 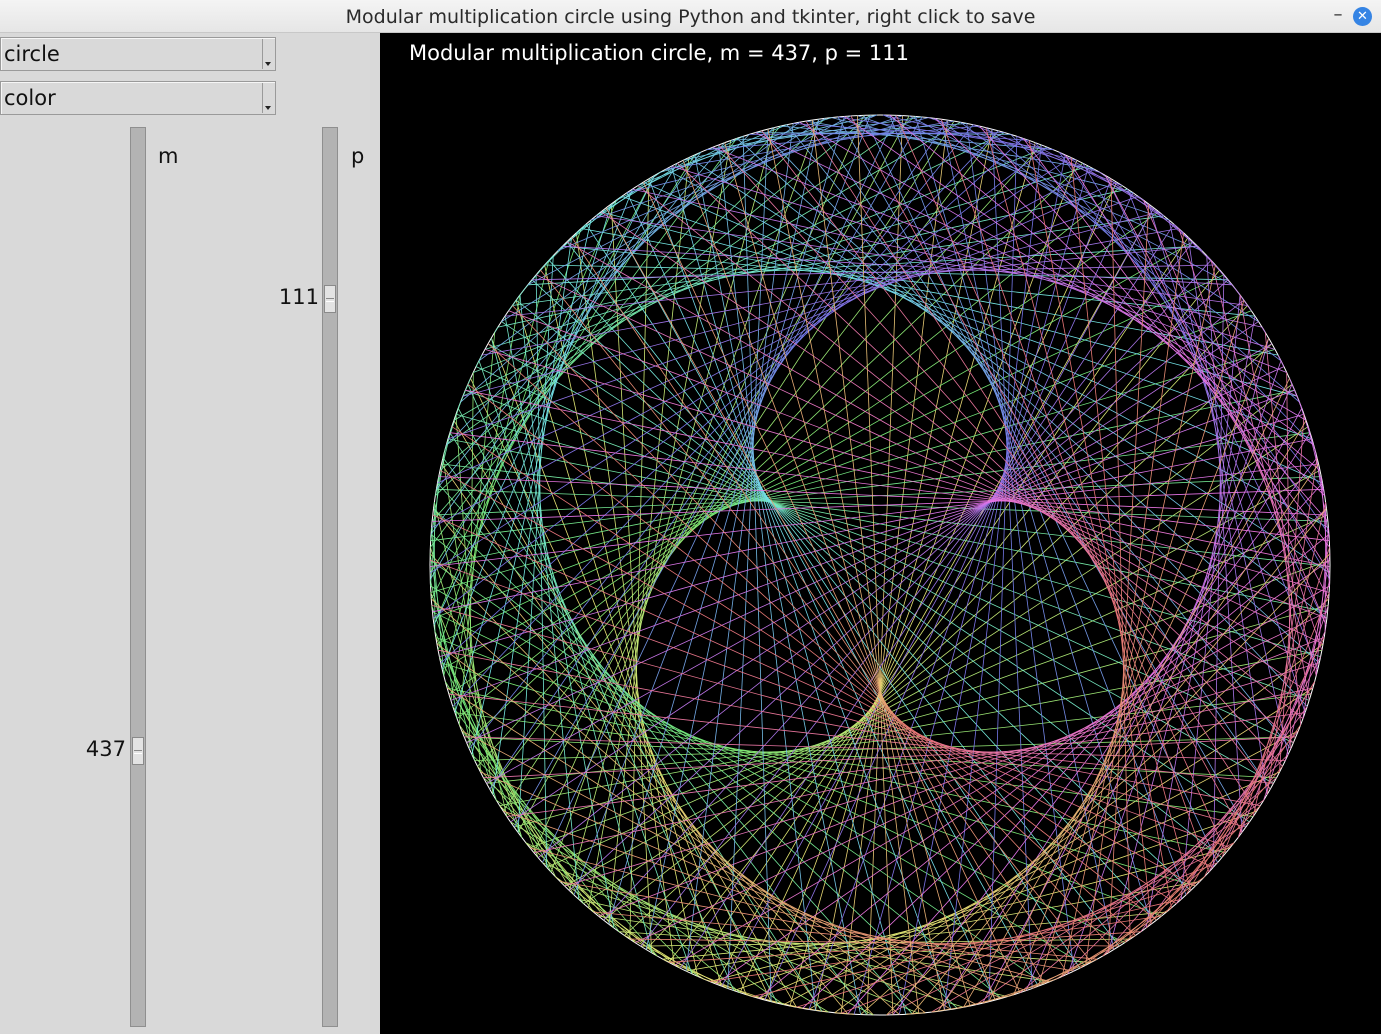 What do you see at coordinates (138, 751) in the screenshot?
I see `m-scale-slider-handle` at bounding box center [138, 751].